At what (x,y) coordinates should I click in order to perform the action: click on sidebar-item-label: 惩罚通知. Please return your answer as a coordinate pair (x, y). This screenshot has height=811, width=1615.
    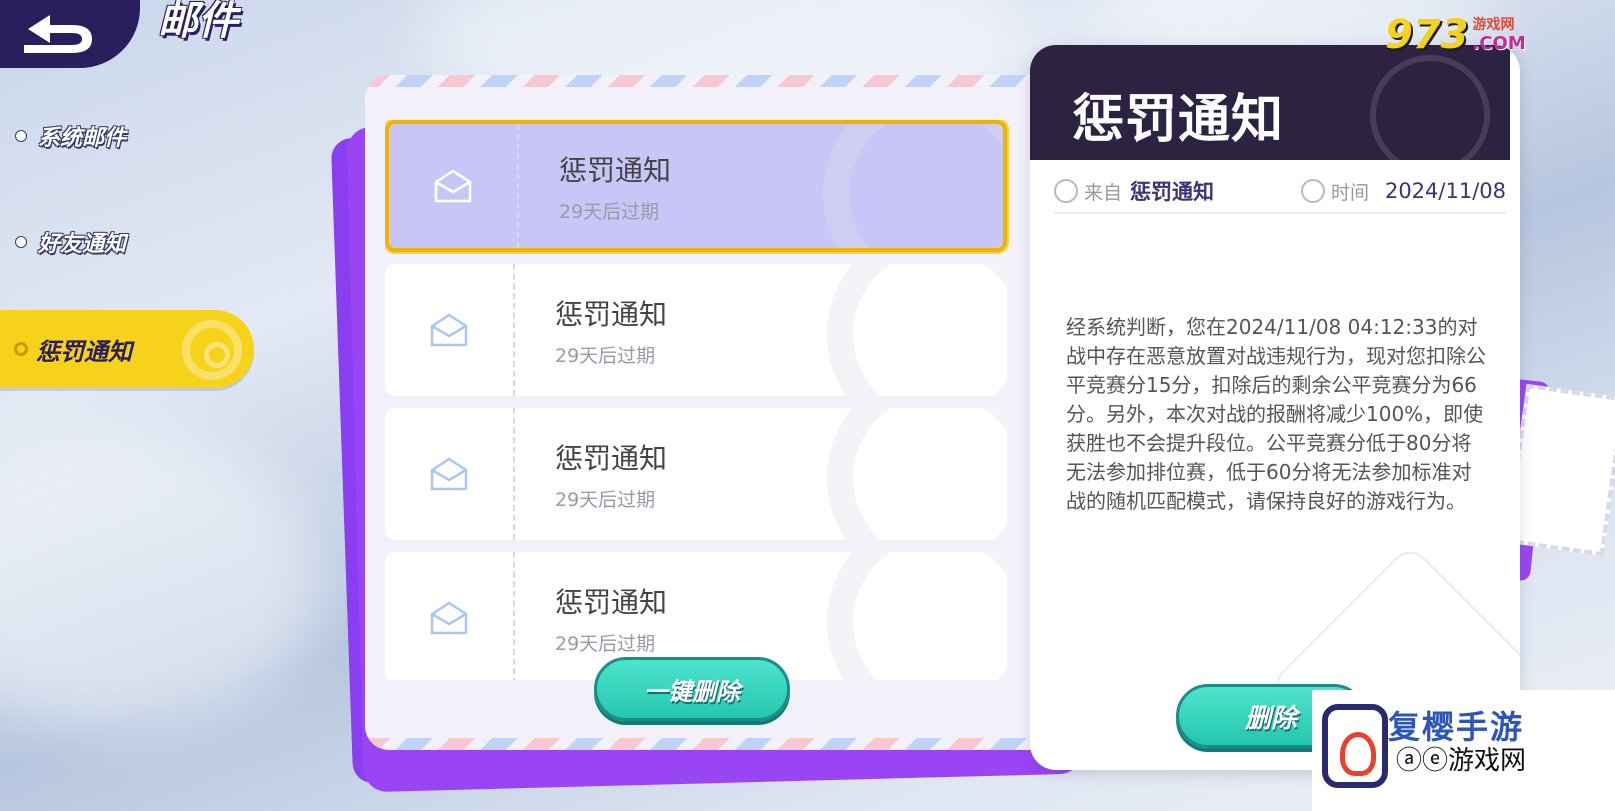
    Looking at the image, I should click on (84, 351).